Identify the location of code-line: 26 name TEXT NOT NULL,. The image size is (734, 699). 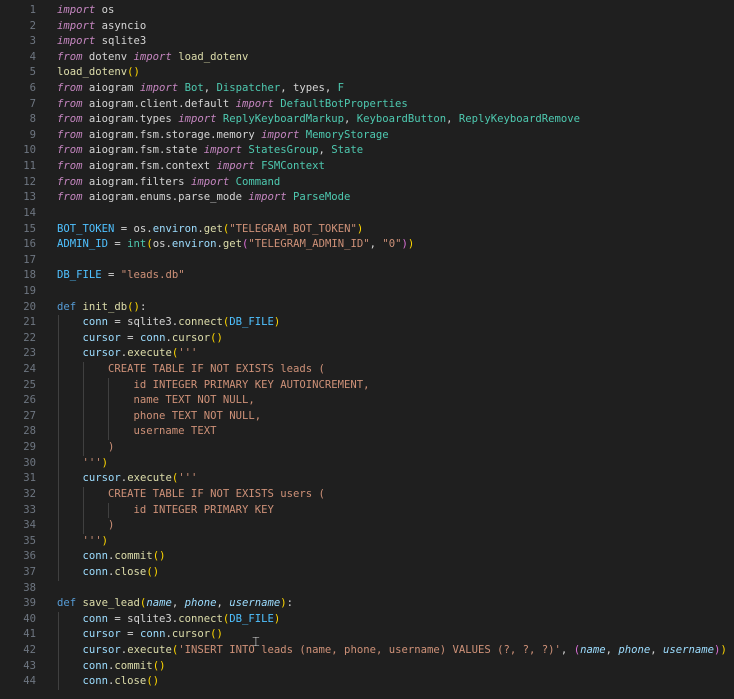
(367, 401).